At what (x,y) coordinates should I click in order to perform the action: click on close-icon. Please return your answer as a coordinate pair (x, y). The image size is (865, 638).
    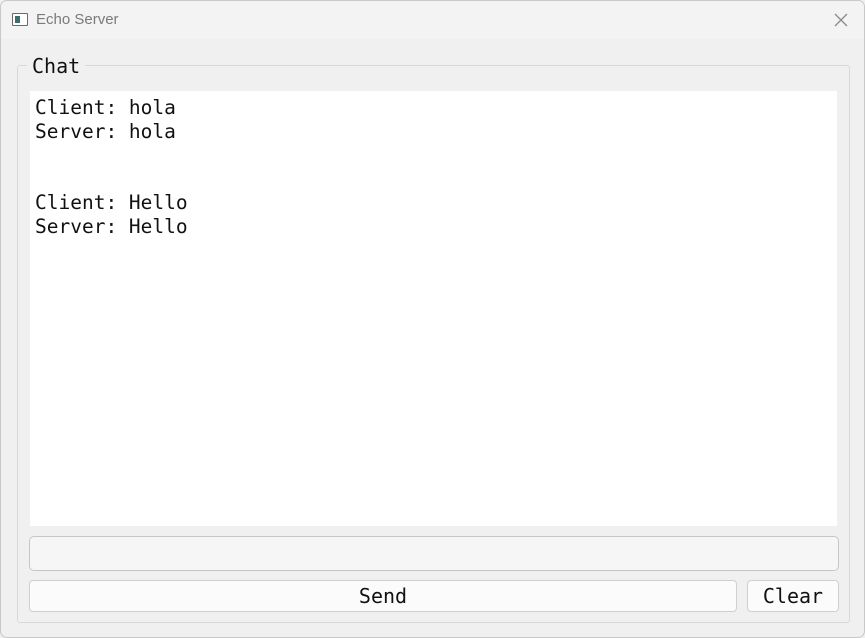
    Looking at the image, I should click on (841, 20).